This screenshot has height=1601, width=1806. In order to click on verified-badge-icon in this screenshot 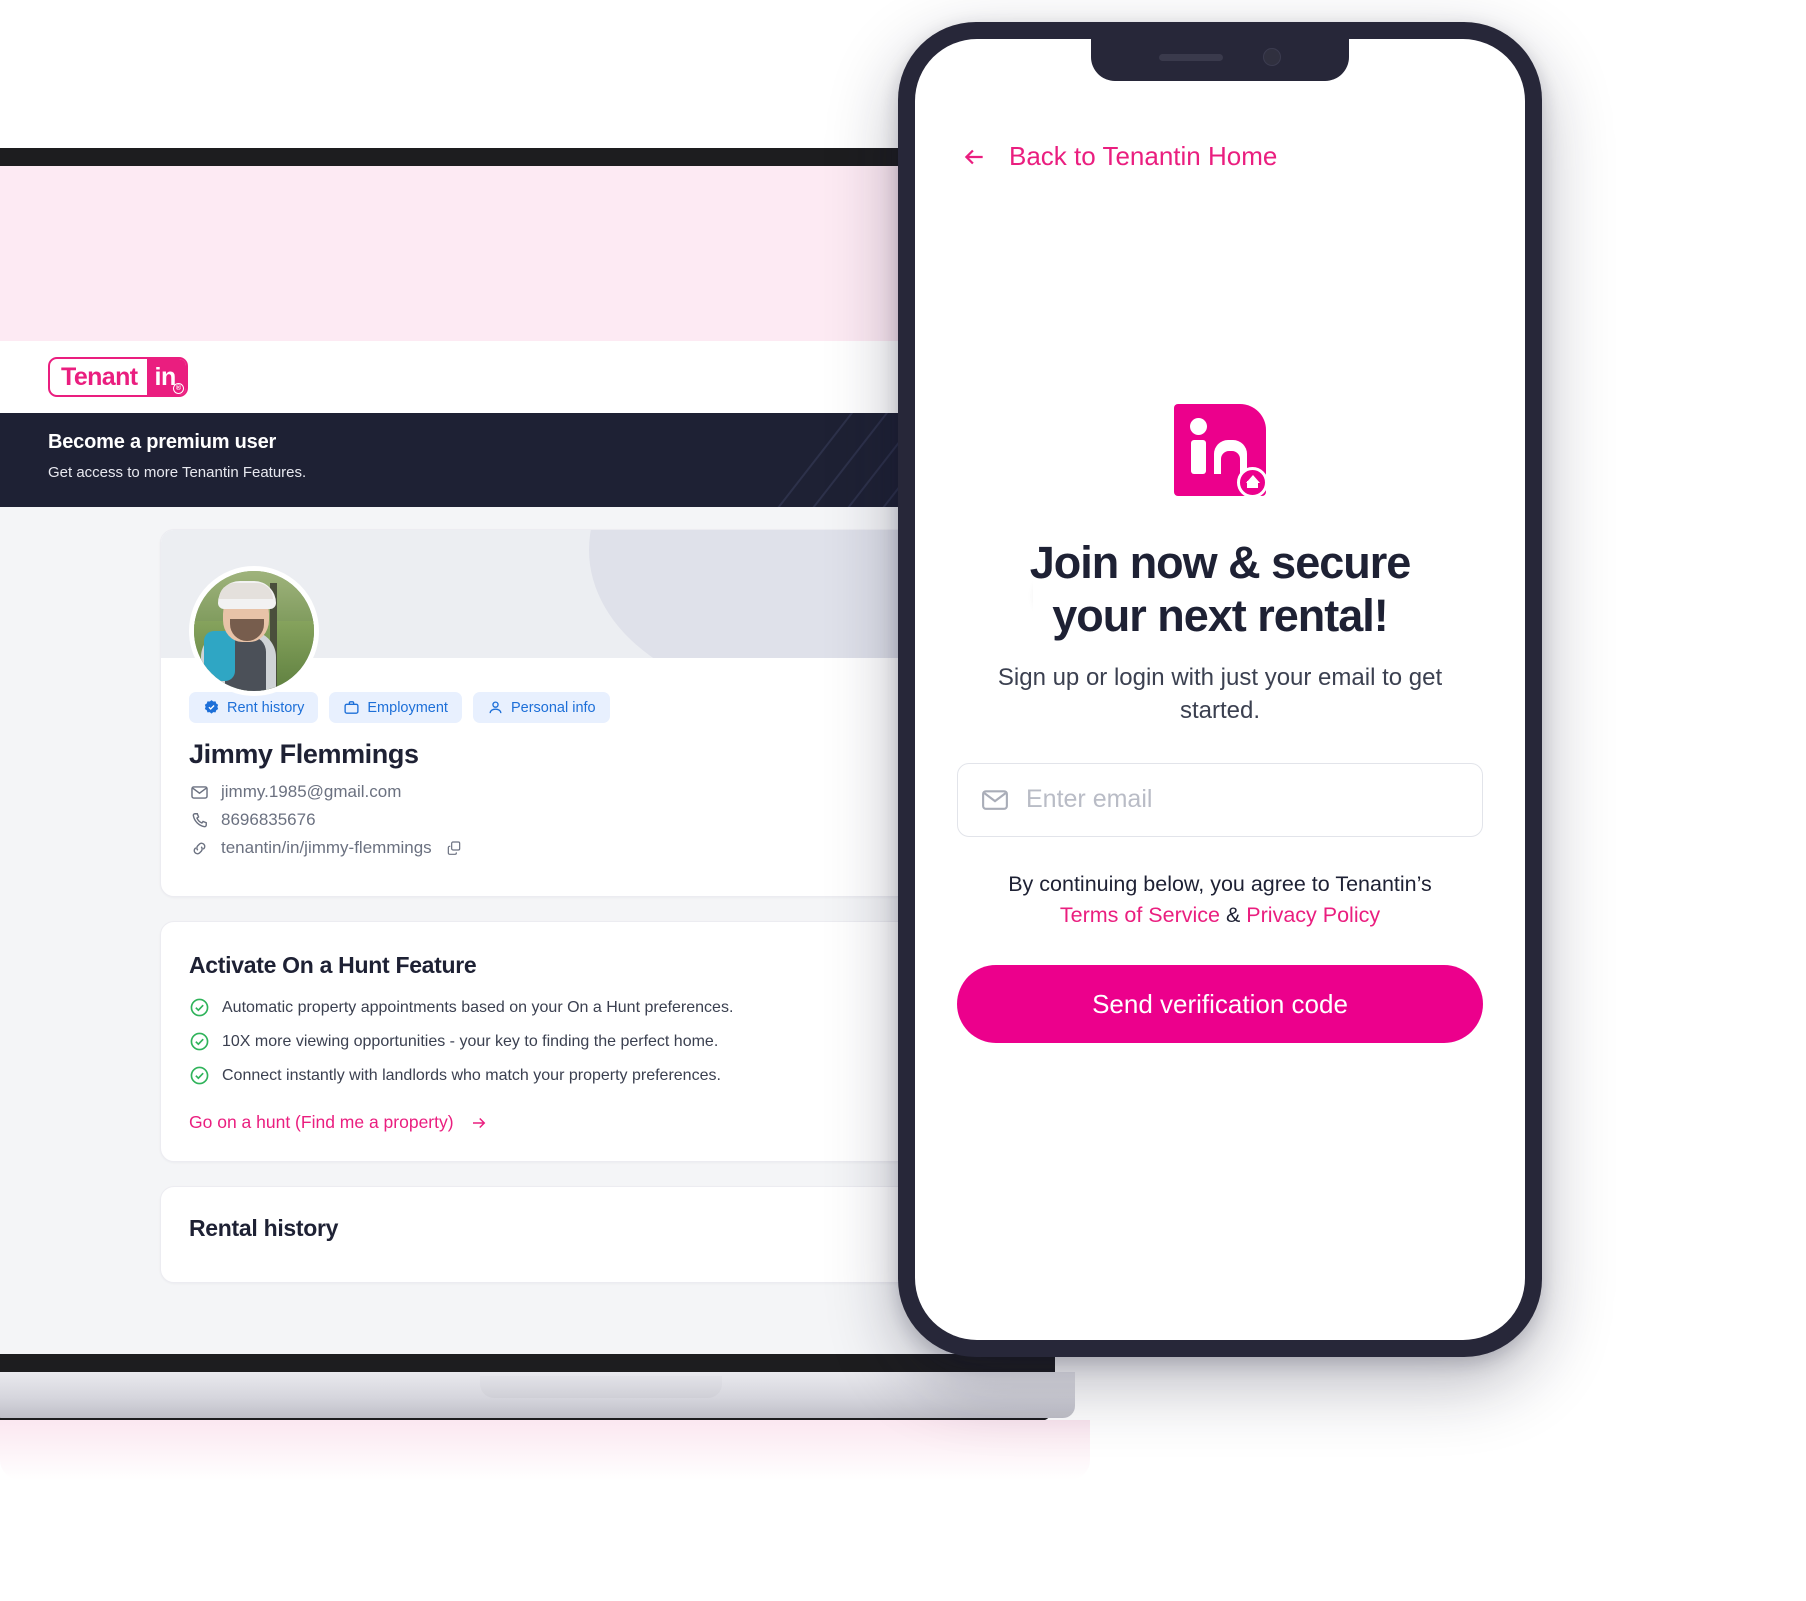, I will do `click(211, 707)`.